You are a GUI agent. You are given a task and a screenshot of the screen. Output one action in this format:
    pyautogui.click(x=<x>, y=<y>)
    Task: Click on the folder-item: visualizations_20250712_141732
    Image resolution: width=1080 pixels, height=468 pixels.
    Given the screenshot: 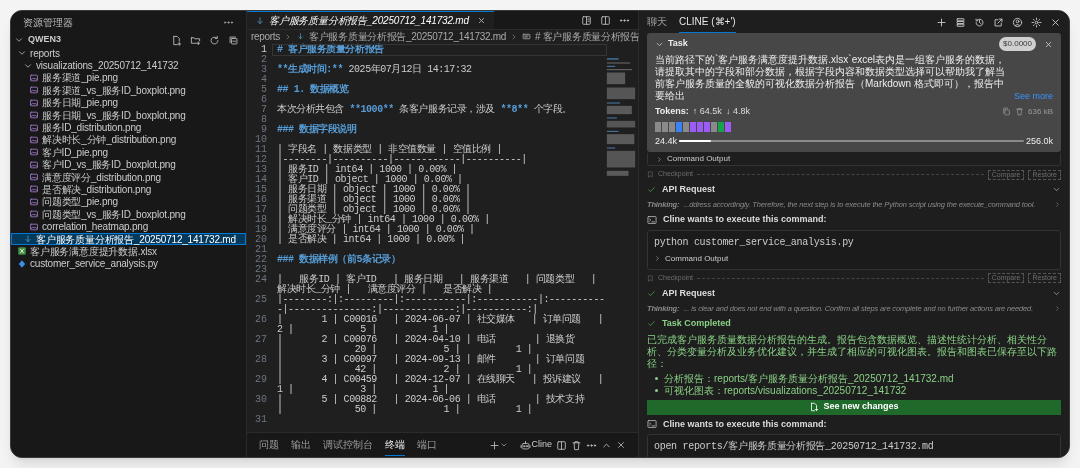 What is the action you would take?
    pyautogui.click(x=128, y=65)
    